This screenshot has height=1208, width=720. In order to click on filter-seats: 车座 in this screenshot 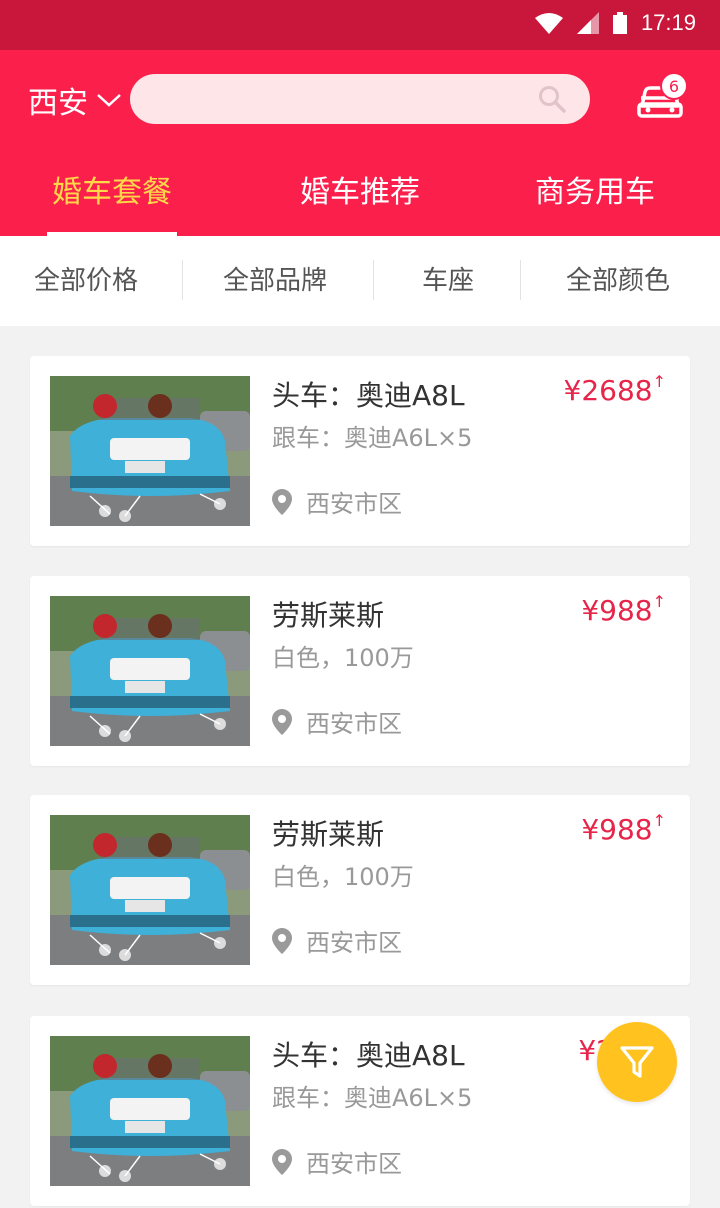, I will do `click(448, 281)`.